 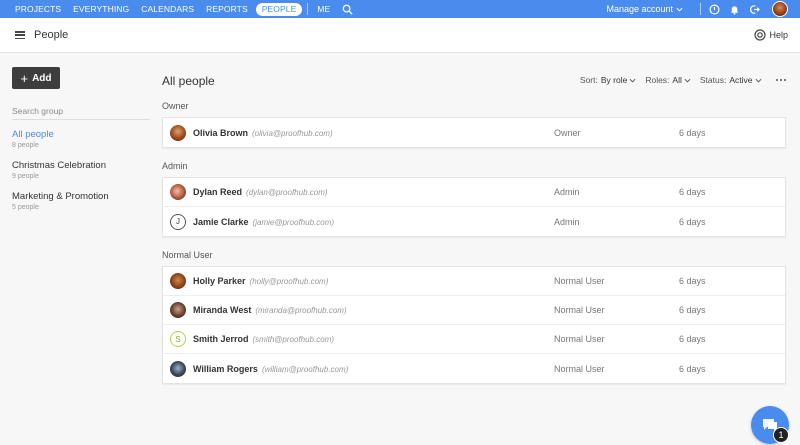 I want to click on add-button-label: Add, so click(x=42, y=78).